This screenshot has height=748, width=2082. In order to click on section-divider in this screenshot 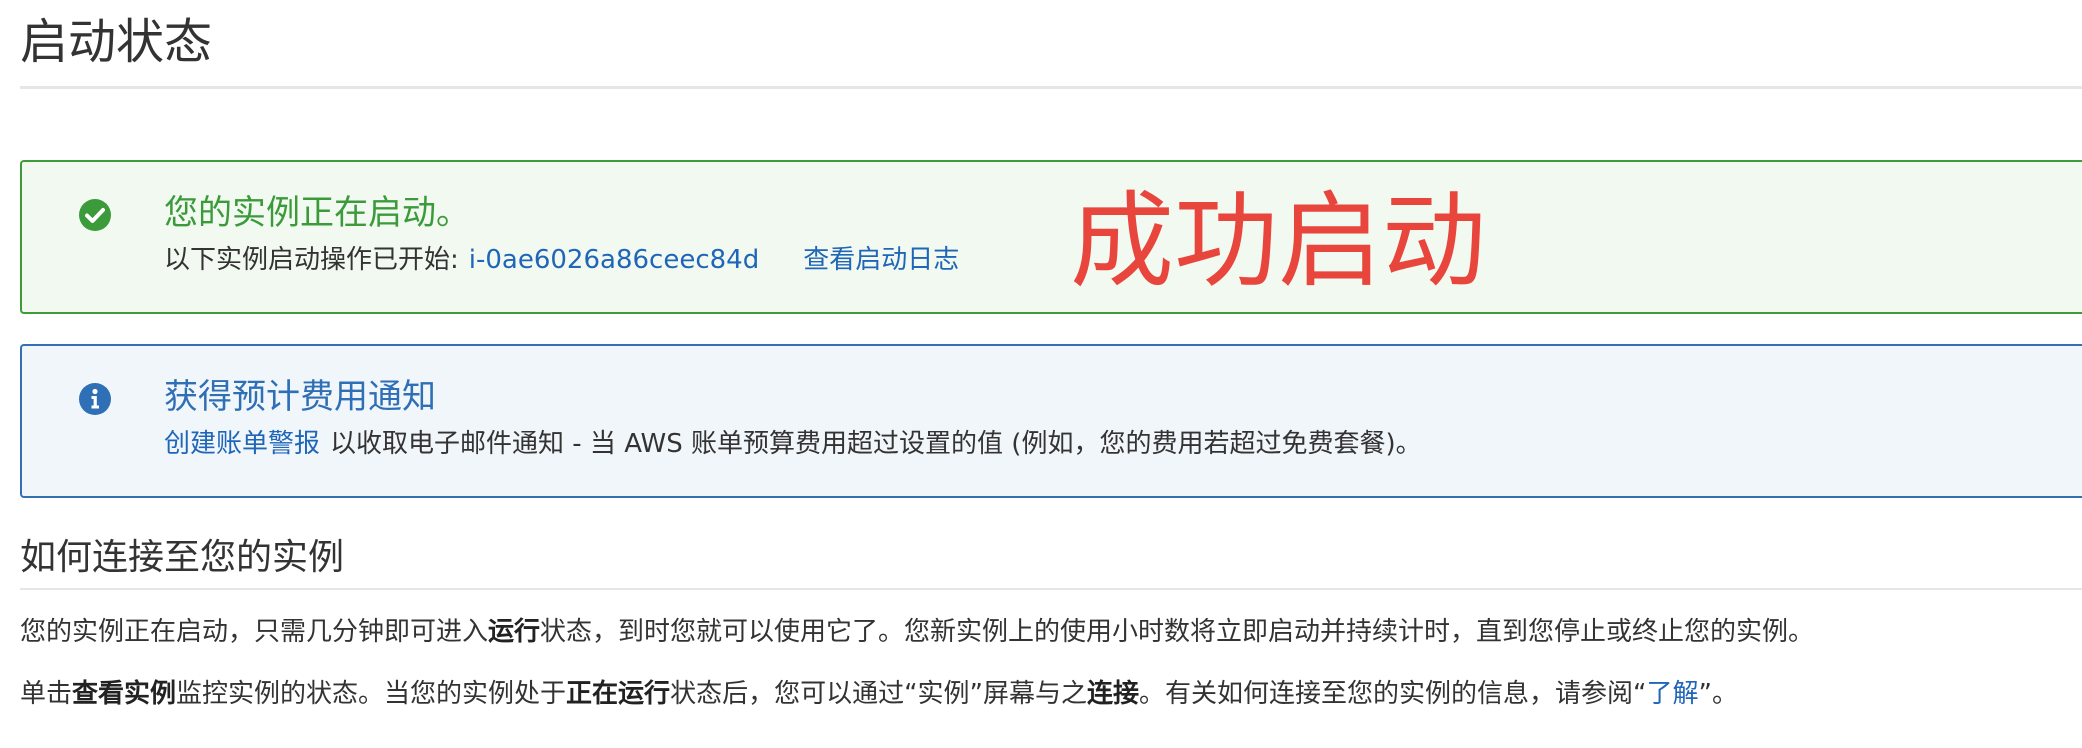, I will do `click(1051, 589)`.